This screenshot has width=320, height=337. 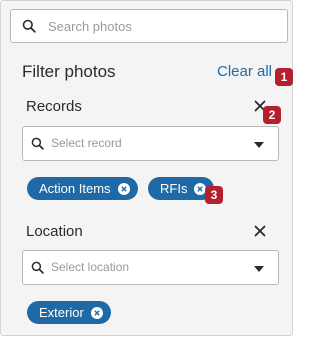 What do you see at coordinates (214, 195) in the screenshot?
I see `callout-badge-3: 3` at bounding box center [214, 195].